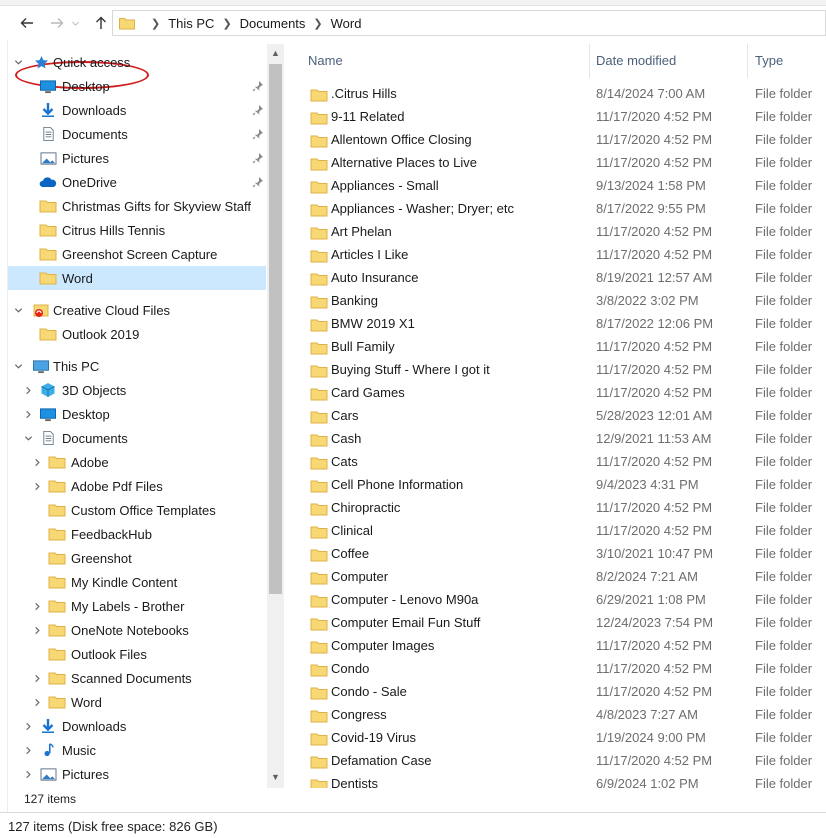 This screenshot has height=838, width=826. I want to click on tree-item-adobe-pdf-files: Adobe Pdf Files, so click(137, 486).